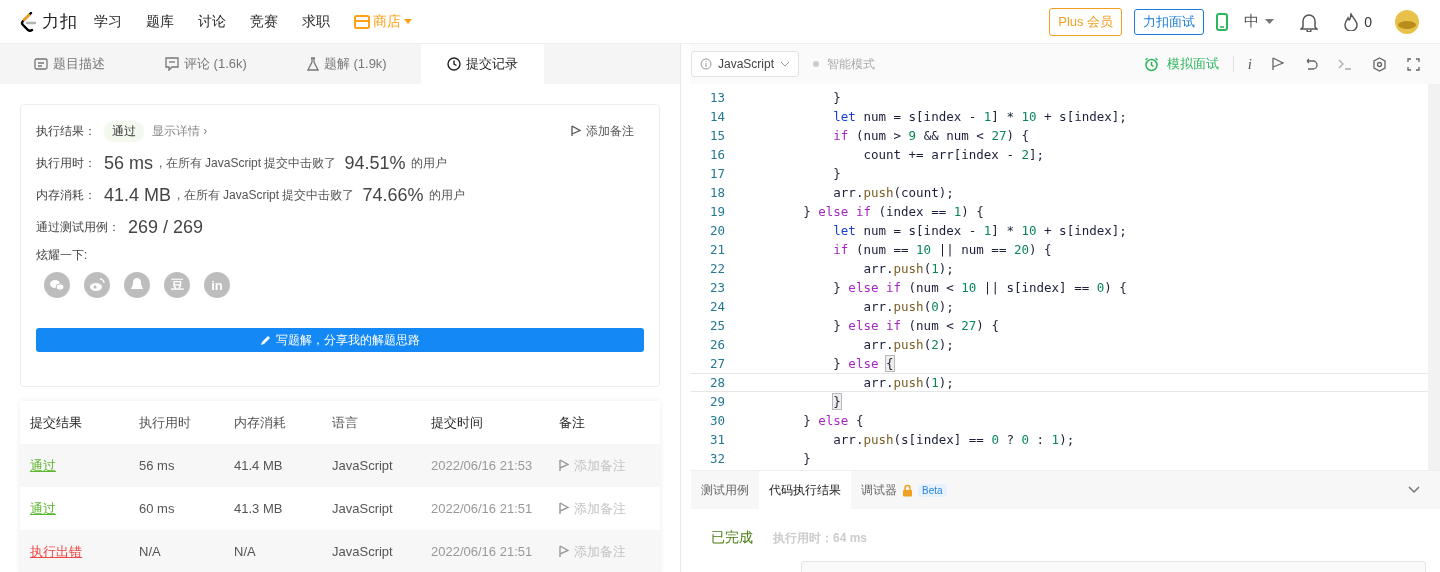  What do you see at coordinates (716, 344) in the screenshot?
I see `line-number: 26` at bounding box center [716, 344].